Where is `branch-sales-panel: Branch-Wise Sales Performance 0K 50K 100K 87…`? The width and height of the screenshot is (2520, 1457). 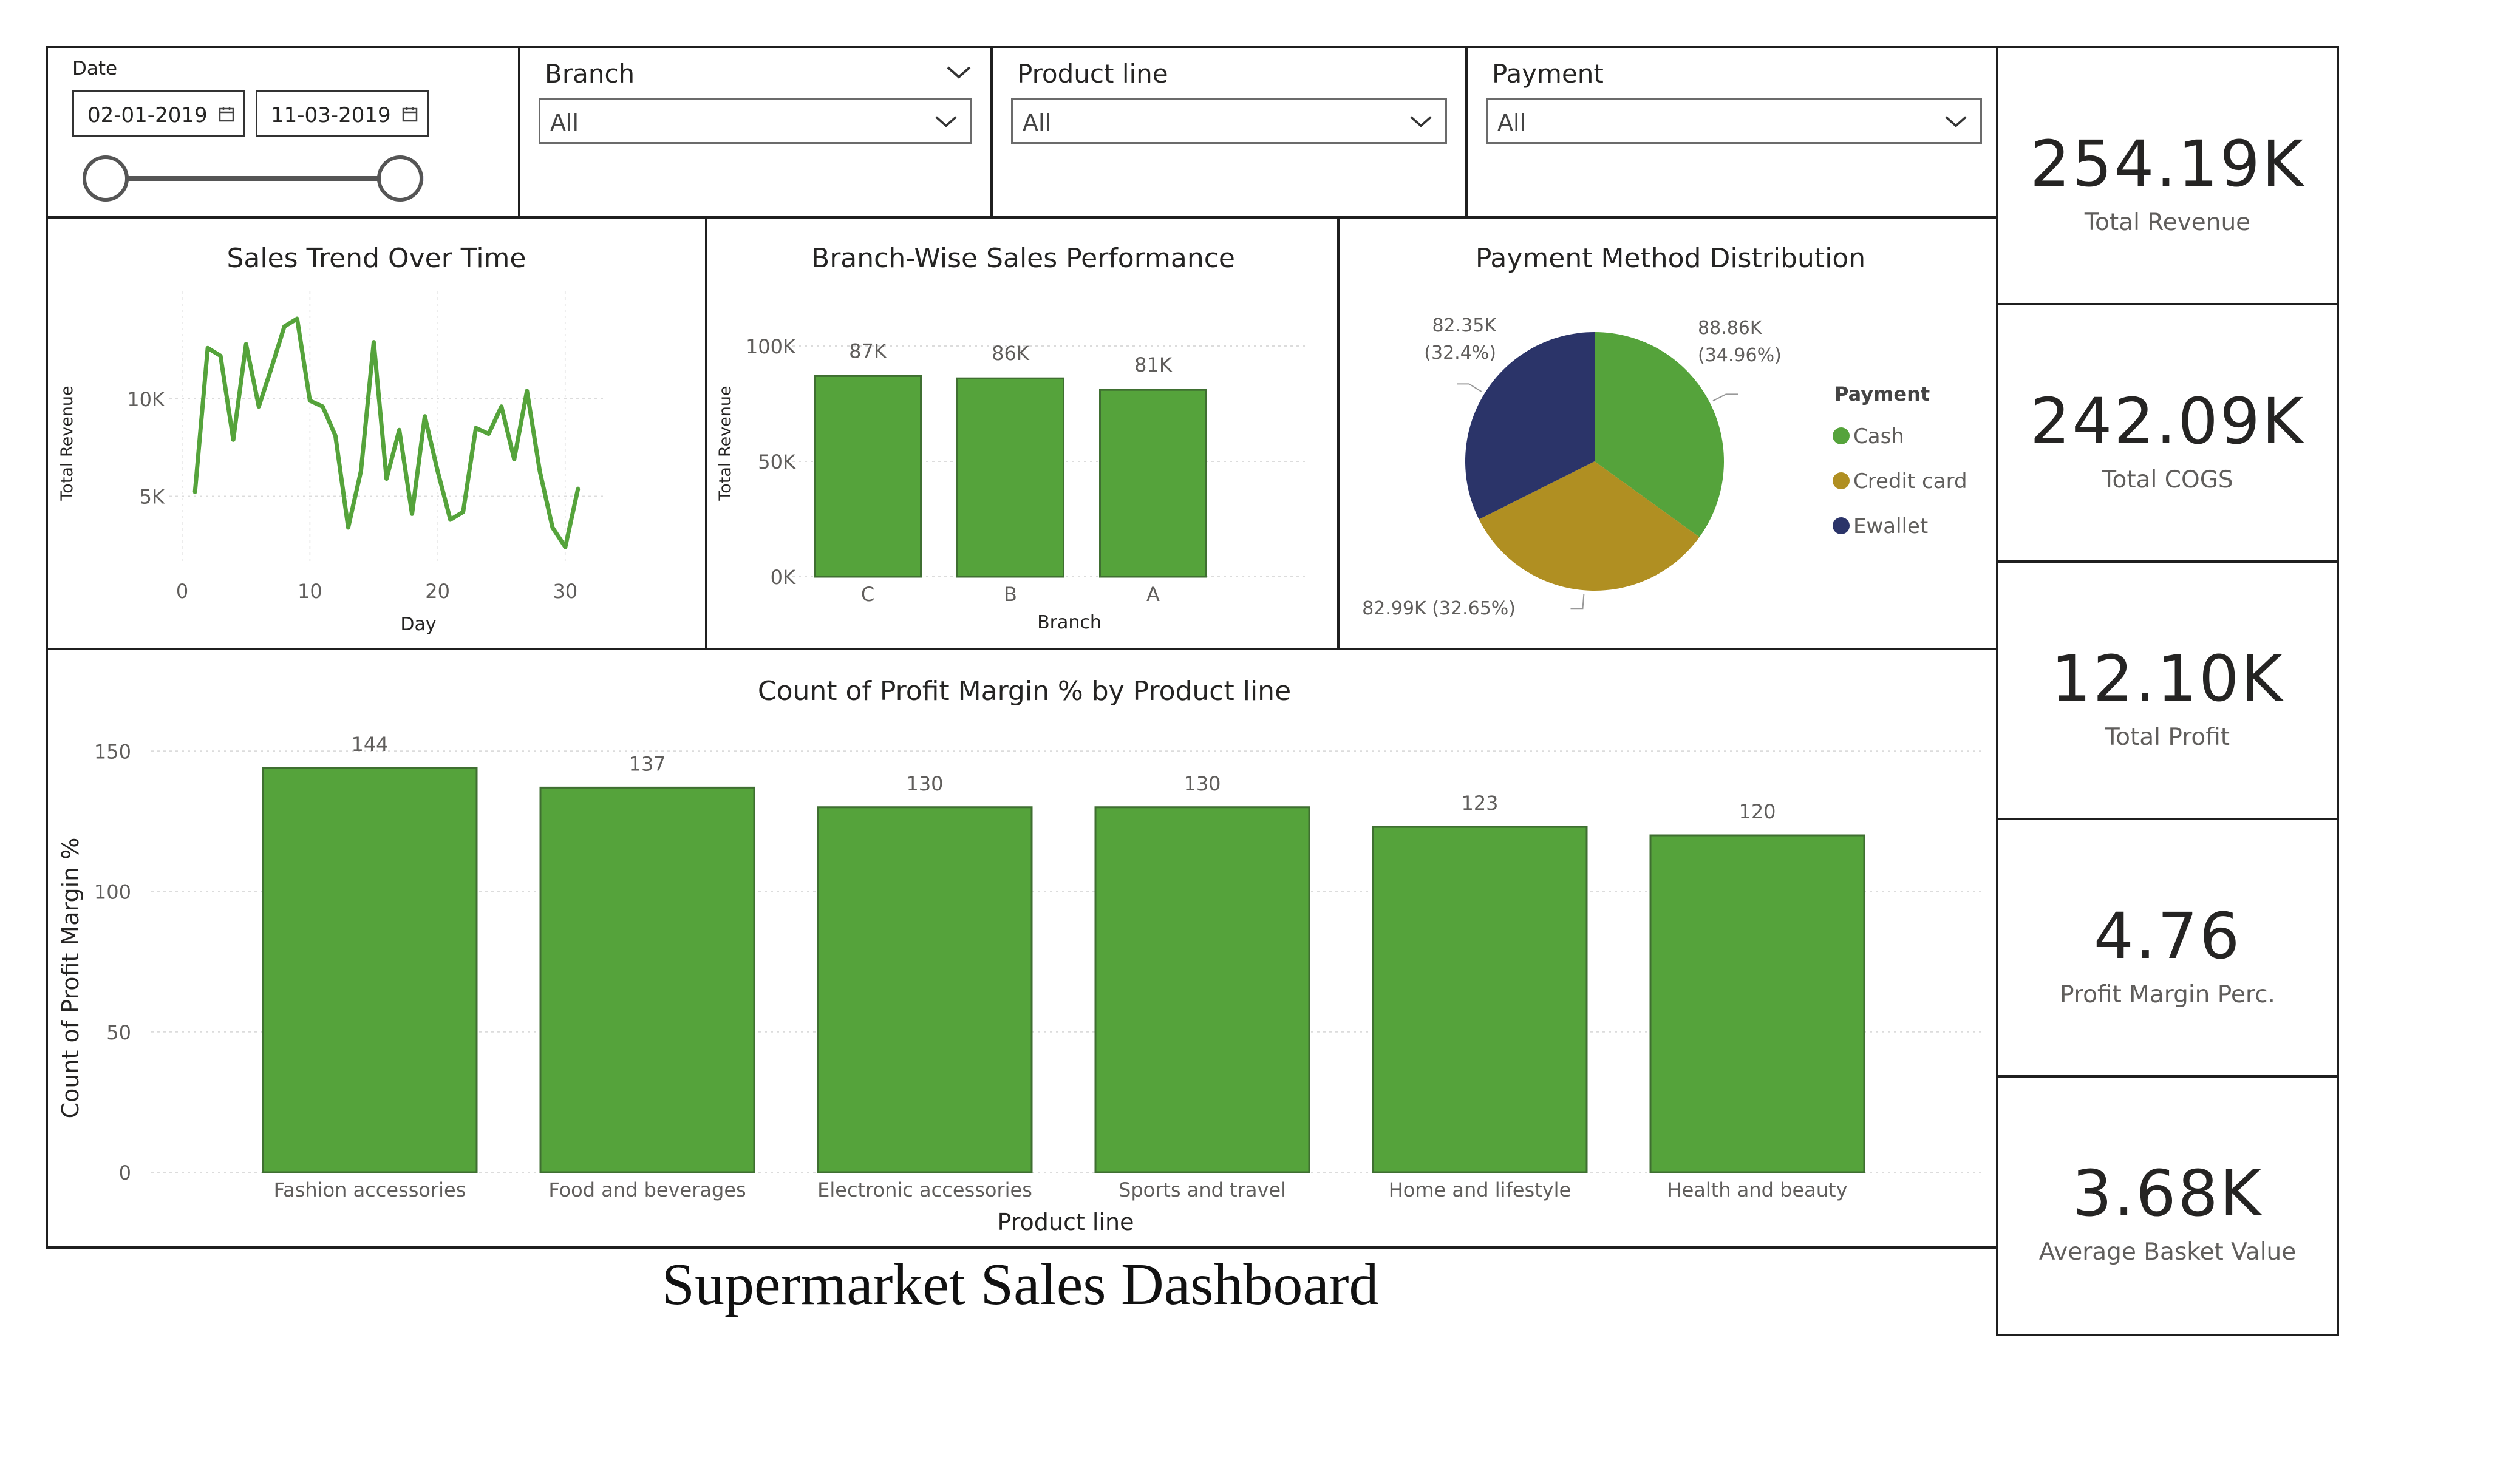
branch-sales-panel: Branch-Wise Sales Performance 0K 50K 100K 87… is located at coordinates (1022, 433).